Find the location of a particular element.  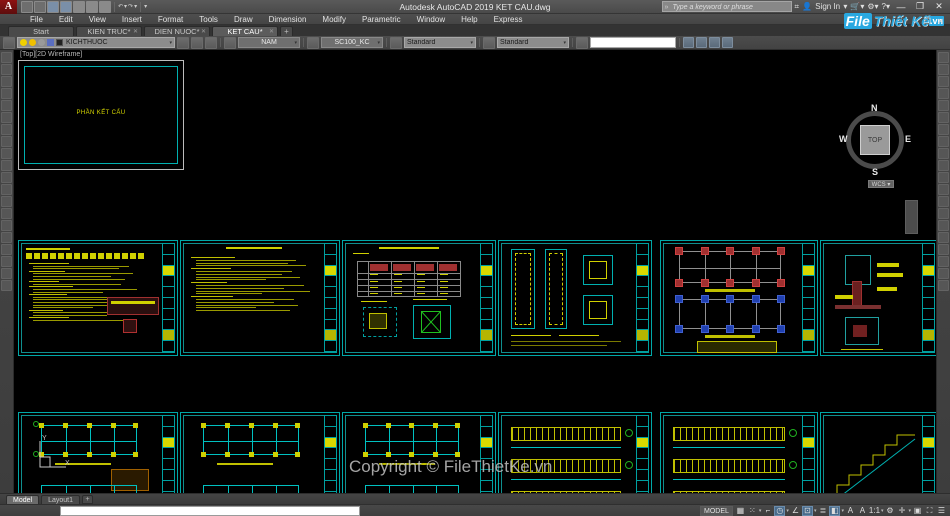

copy-icon is located at coordinates (943, 69).